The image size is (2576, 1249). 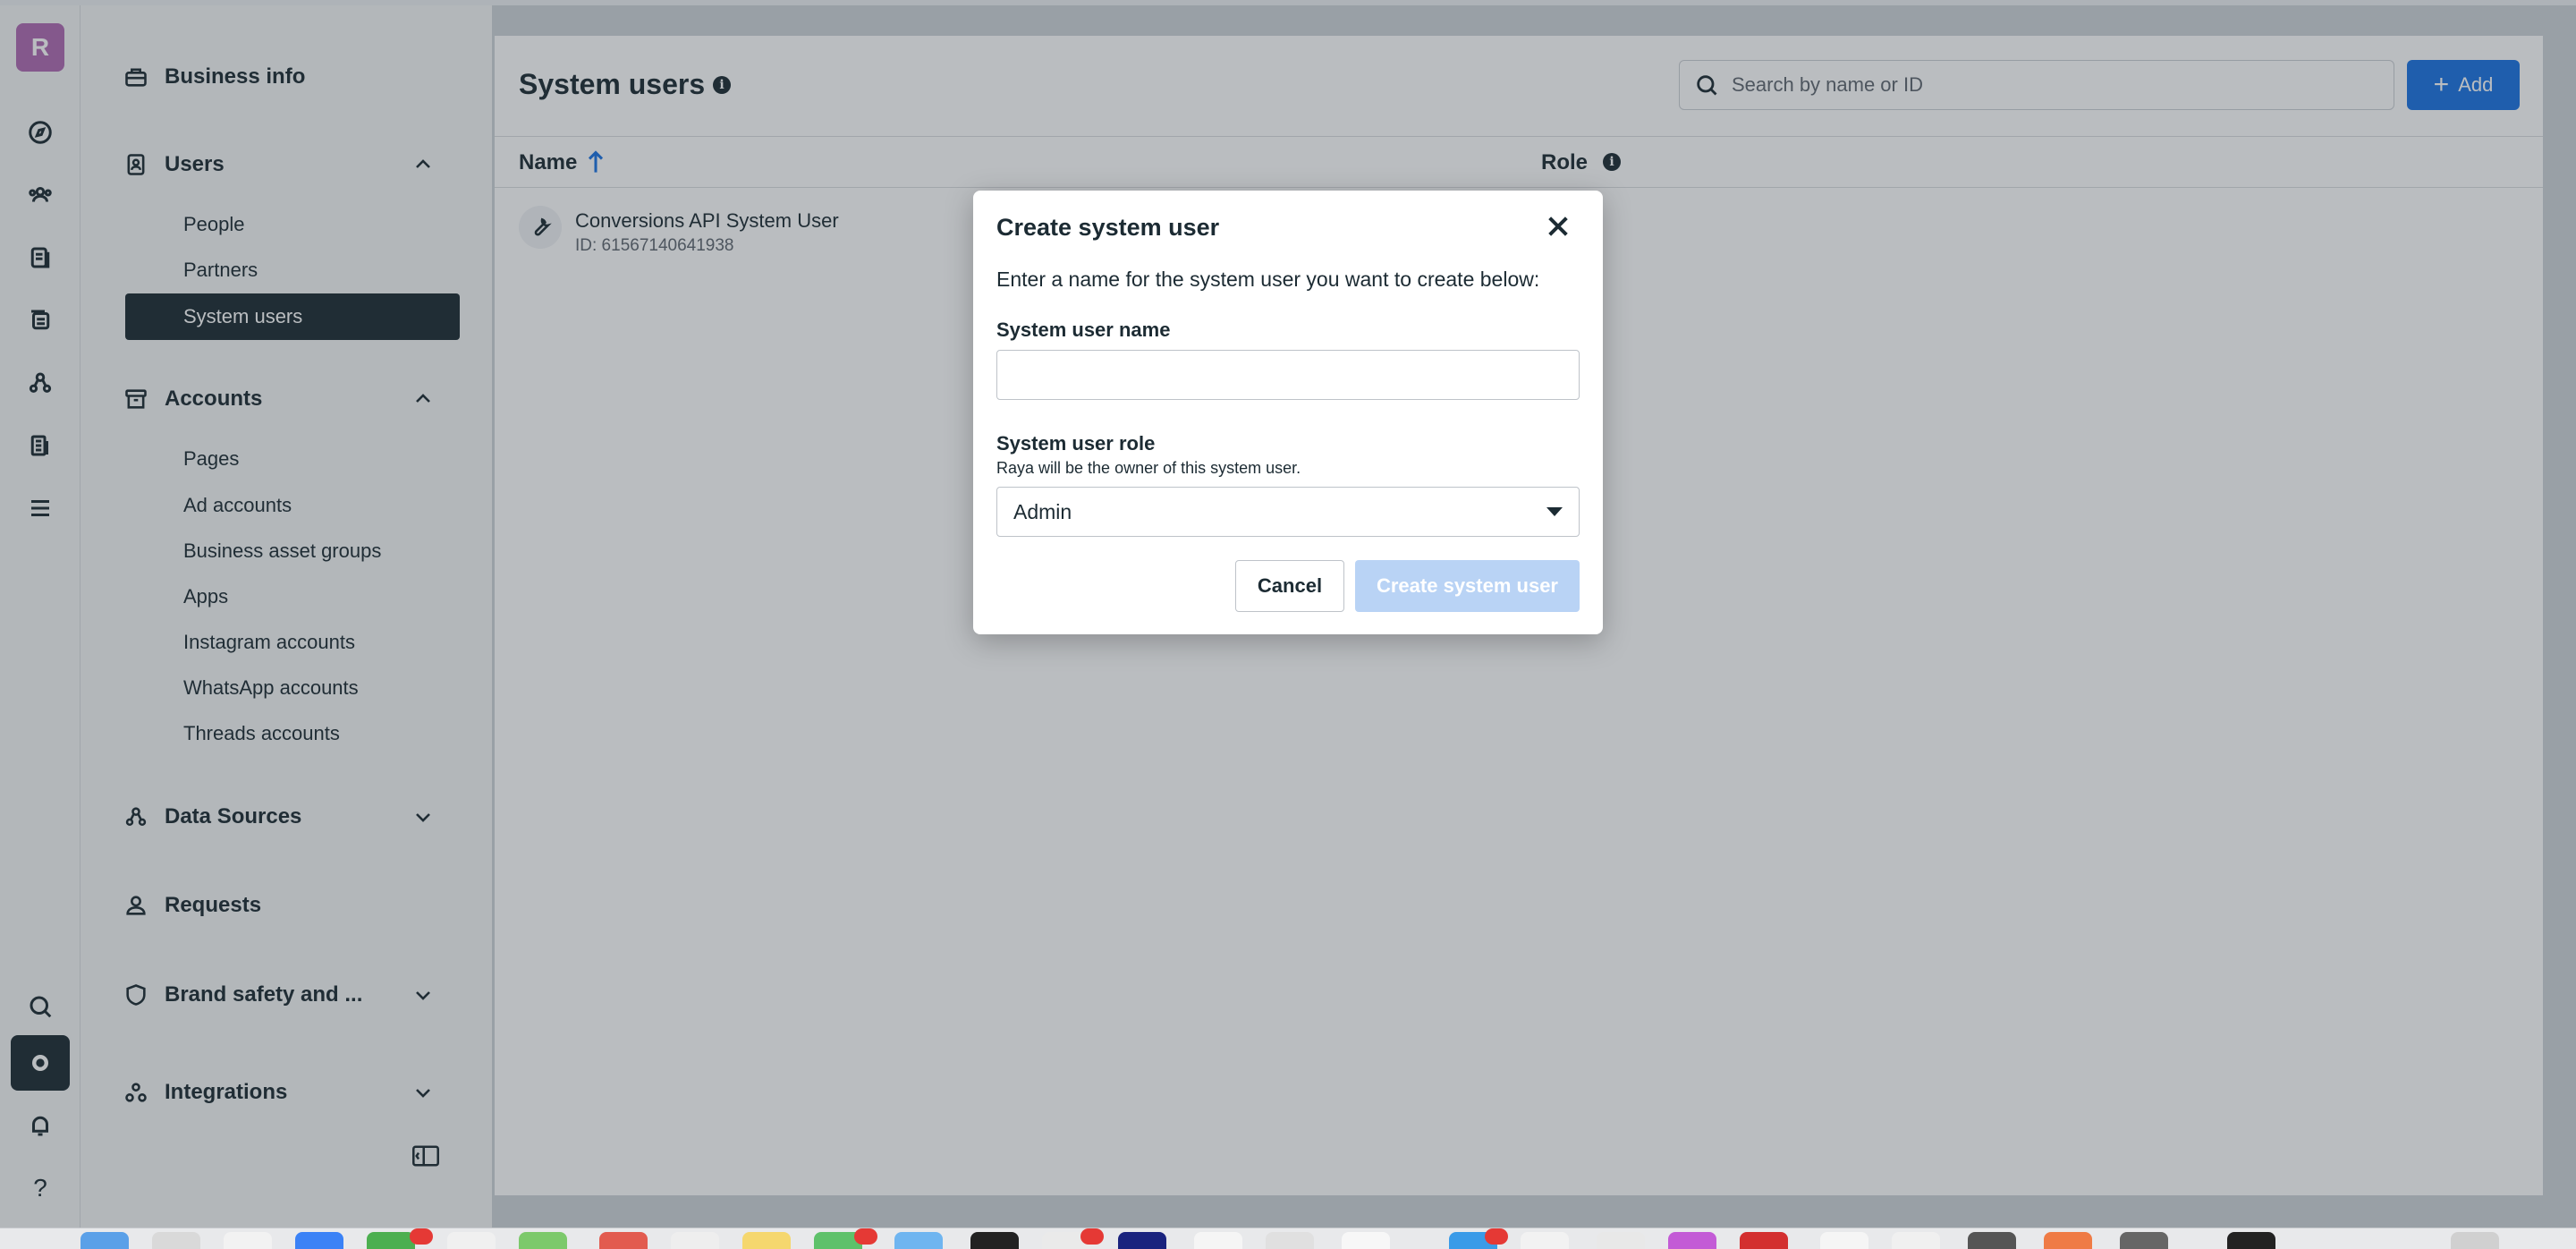 I want to click on selected-role: Admin, so click(x=1042, y=511).